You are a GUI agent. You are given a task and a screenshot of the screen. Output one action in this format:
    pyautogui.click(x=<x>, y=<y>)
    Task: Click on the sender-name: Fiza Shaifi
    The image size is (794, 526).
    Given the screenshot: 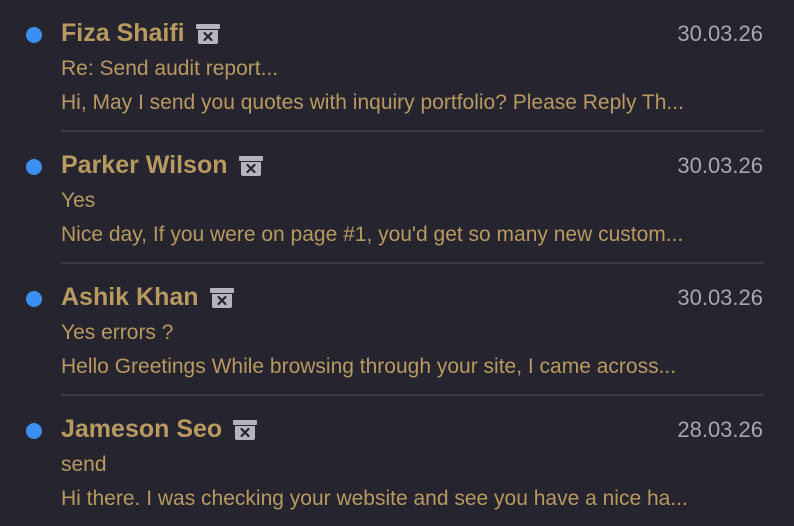 What is the action you would take?
    pyautogui.click(x=123, y=33)
    